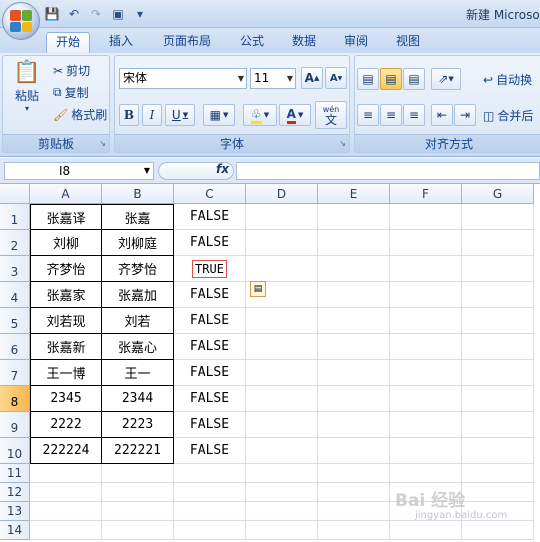 The height and width of the screenshot is (542, 540). Describe the element at coordinates (426, 243) in the screenshot. I see `cell-f2` at that location.